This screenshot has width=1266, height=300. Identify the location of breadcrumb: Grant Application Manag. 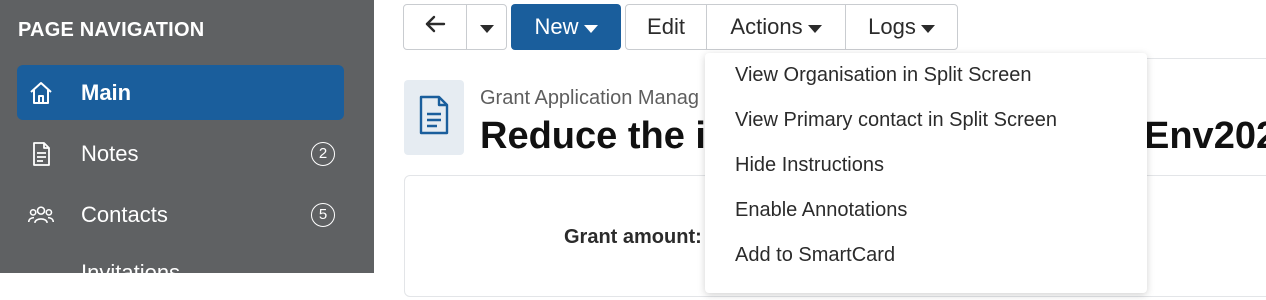
(589, 98).